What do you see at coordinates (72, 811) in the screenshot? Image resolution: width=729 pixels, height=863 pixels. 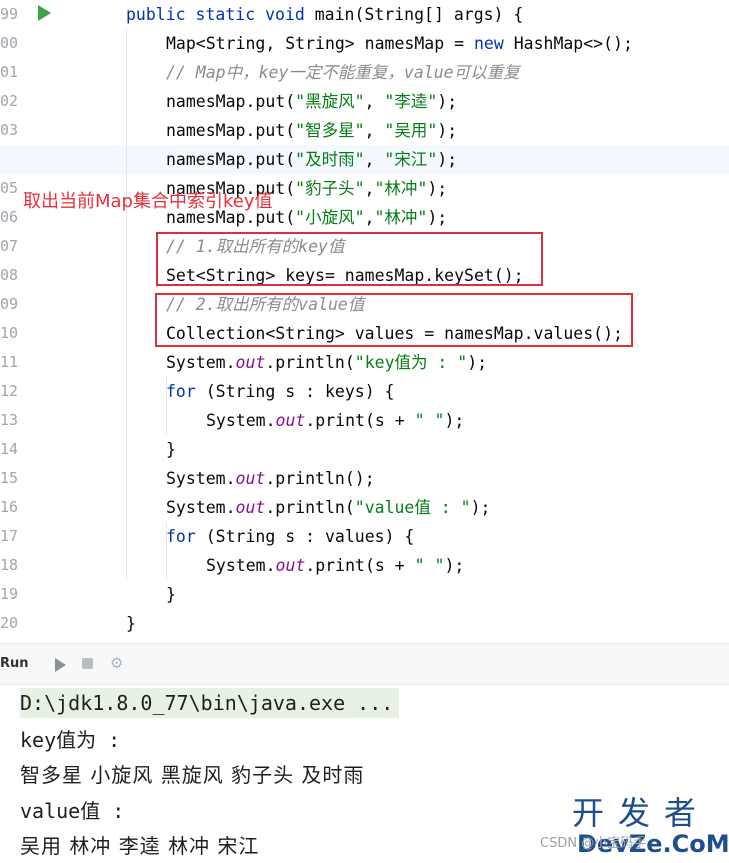 I see `console-line: value值 :` at bounding box center [72, 811].